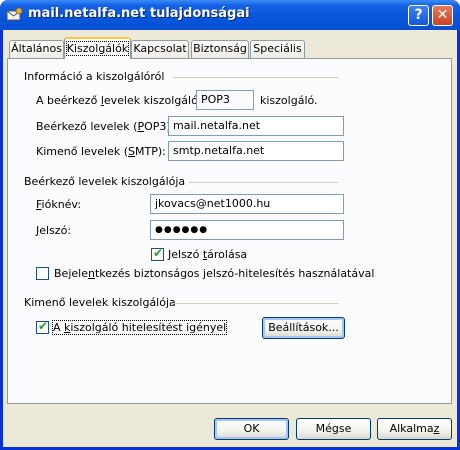  Describe the element at coordinates (225, 100) in the screenshot. I see `incoming-type-field: POP3` at that location.